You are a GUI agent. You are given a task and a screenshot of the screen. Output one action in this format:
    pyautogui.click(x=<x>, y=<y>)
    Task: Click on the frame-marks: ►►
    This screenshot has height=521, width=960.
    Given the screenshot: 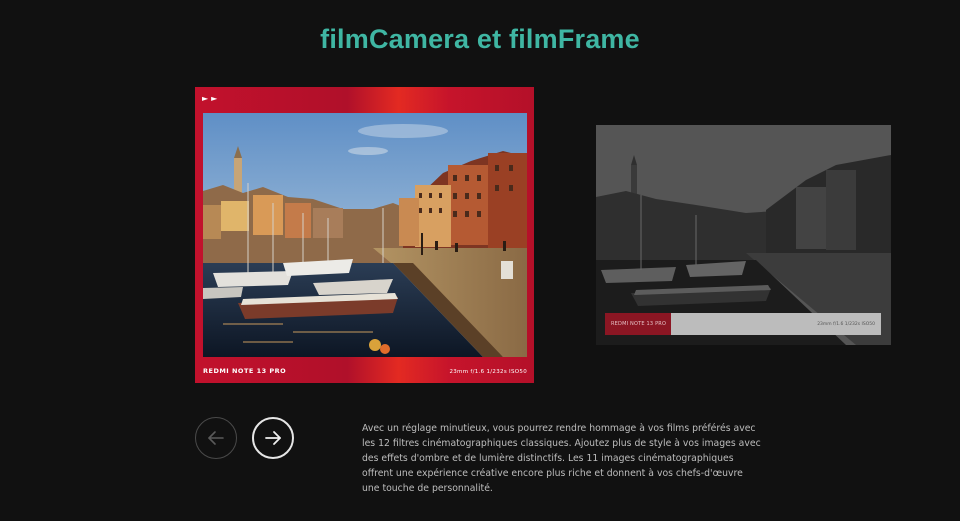 What is the action you would take?
    pyautogui.click(x=211, y=98)
    